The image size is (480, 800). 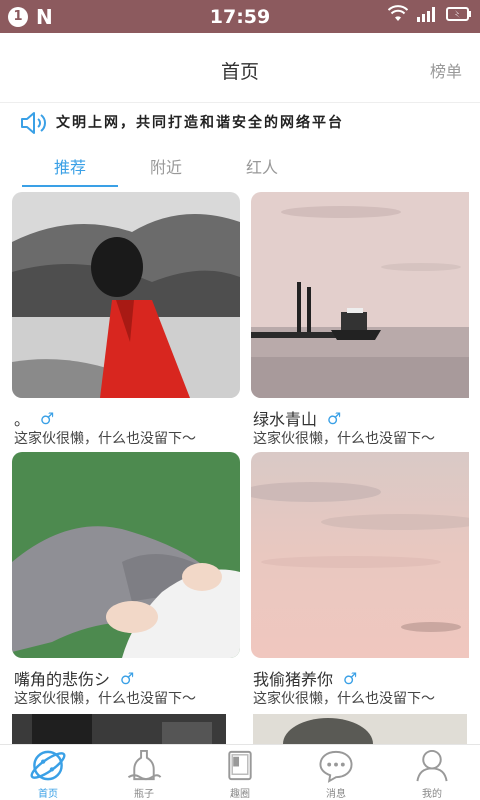 I want to click on nav-bottle: 瓶子, so click(x=144, y=772).